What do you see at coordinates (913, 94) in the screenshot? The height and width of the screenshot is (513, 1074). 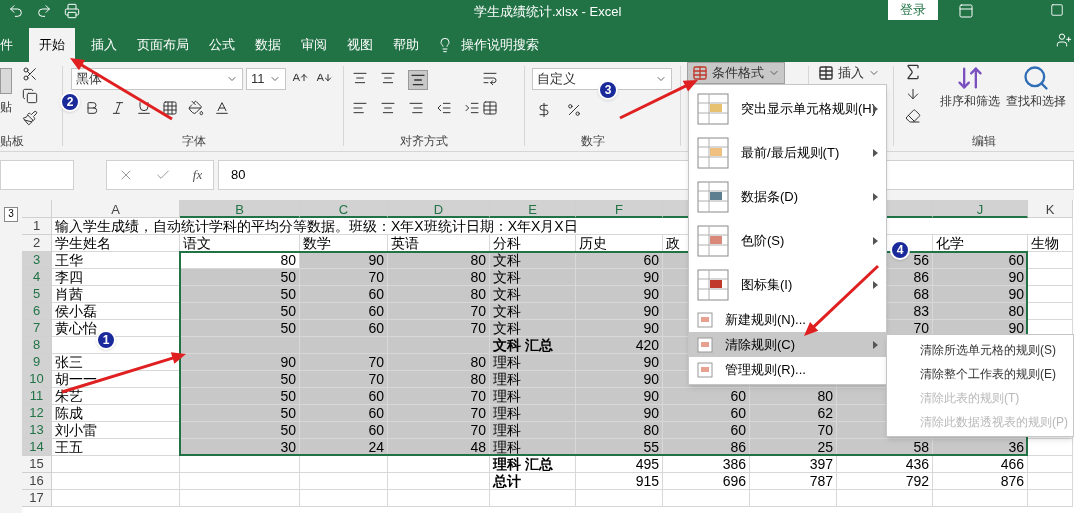 I see `fill-icon` at bounding box center [913, 94].